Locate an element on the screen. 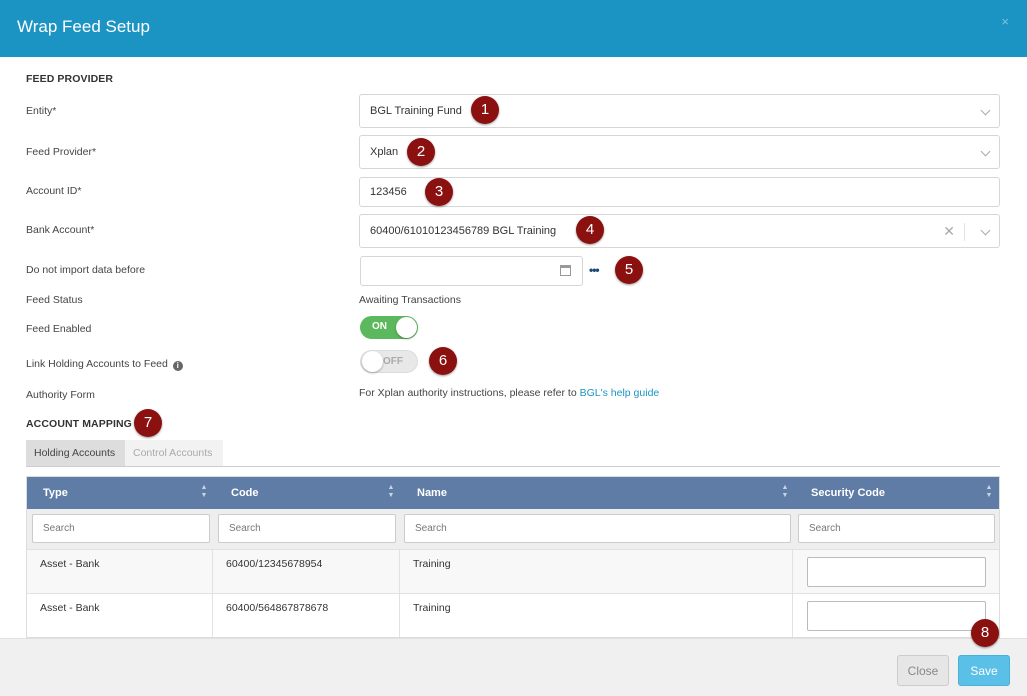 The image size is (1027, 696). table-row: Asset - Bank 60400/564867878678 Training is located at coordinates (513, 615).